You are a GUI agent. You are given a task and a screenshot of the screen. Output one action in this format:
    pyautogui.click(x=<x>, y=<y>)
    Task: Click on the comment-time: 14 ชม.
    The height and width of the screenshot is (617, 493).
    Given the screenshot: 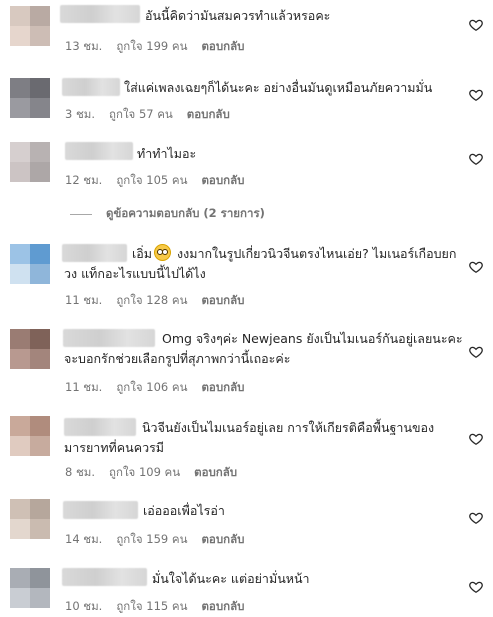 What is the action you would take?
    pyautogui.click(x=83, y=539)
    